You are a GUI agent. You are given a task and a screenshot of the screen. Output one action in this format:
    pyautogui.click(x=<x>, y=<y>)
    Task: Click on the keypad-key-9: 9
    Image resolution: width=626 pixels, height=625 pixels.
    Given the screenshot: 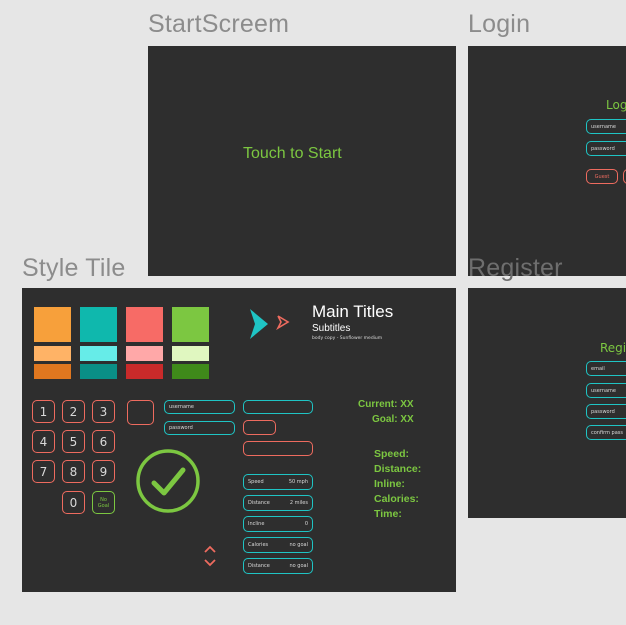 What is the action you would take?
    pyautogui.click(x=103, y=471)
    